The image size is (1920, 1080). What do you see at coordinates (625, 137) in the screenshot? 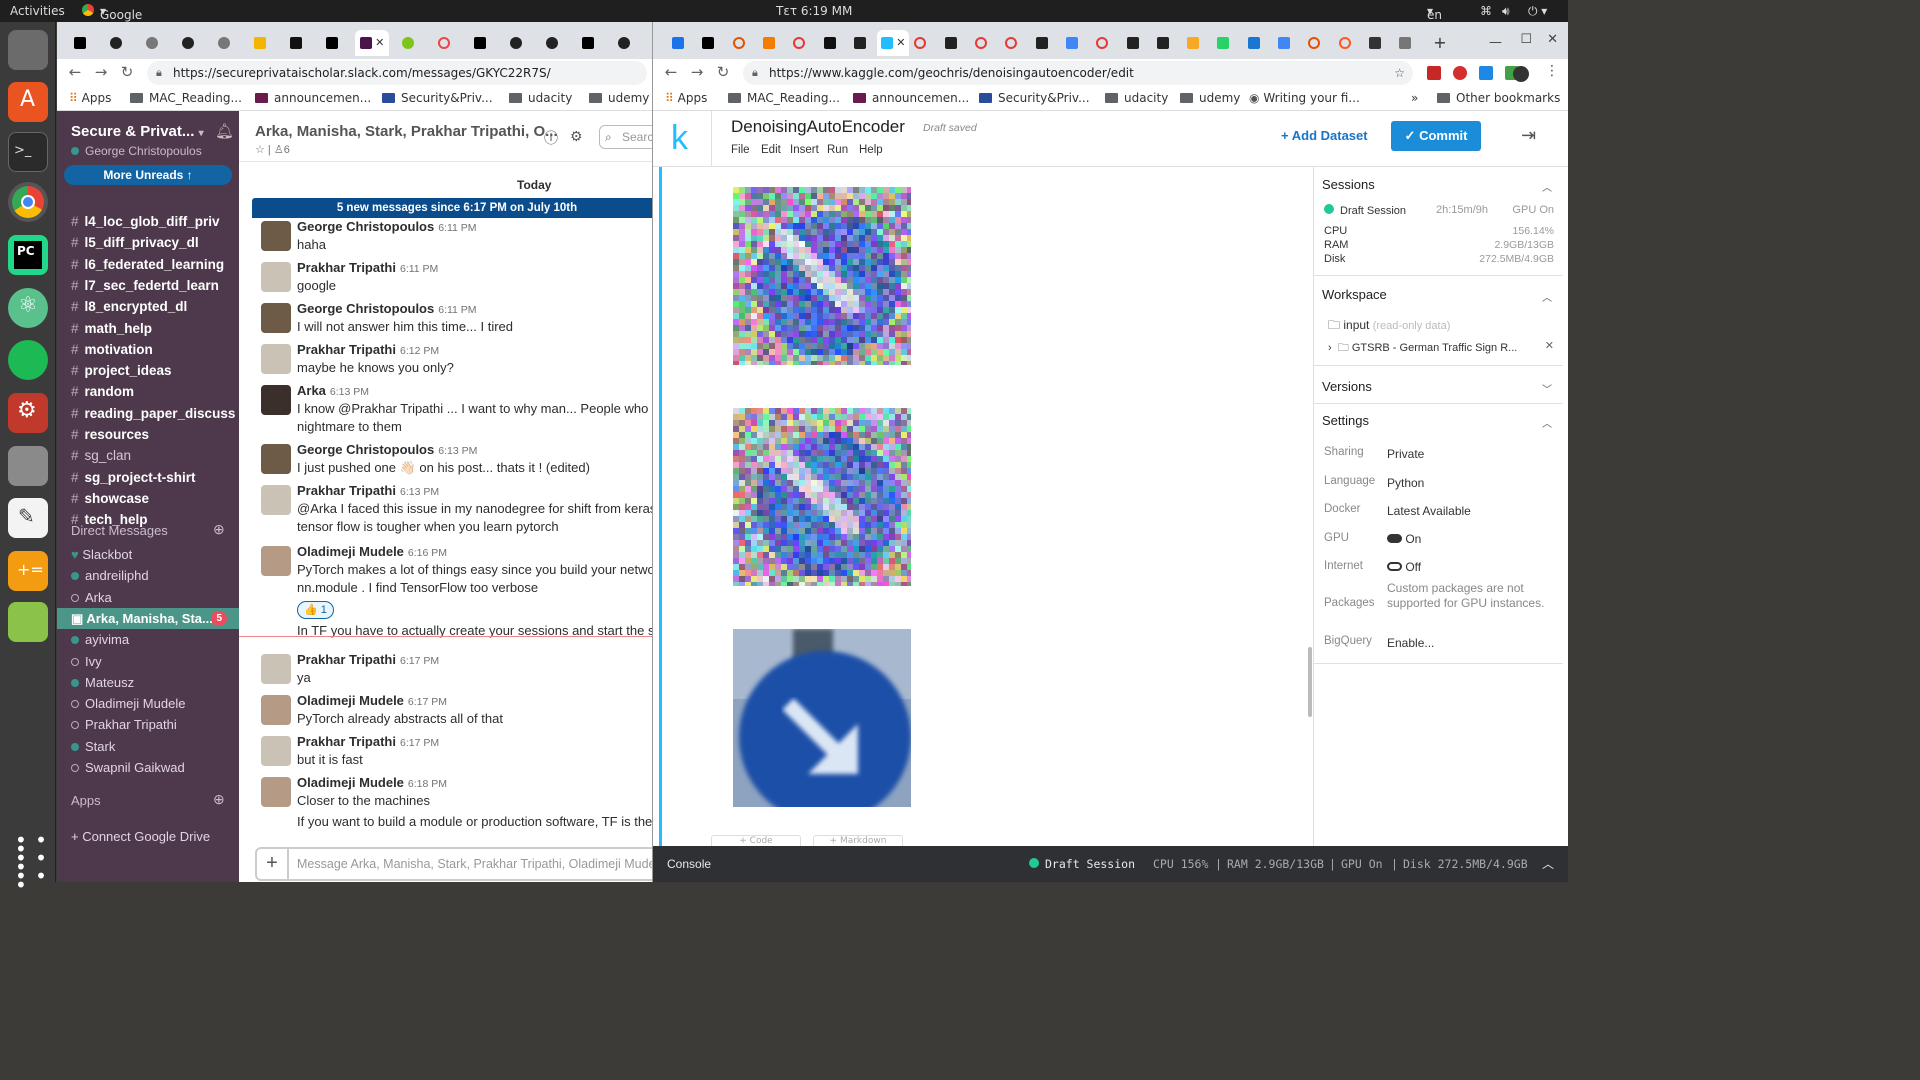
I see `search-input: ⌕Search` at bounding box center [625, 137].